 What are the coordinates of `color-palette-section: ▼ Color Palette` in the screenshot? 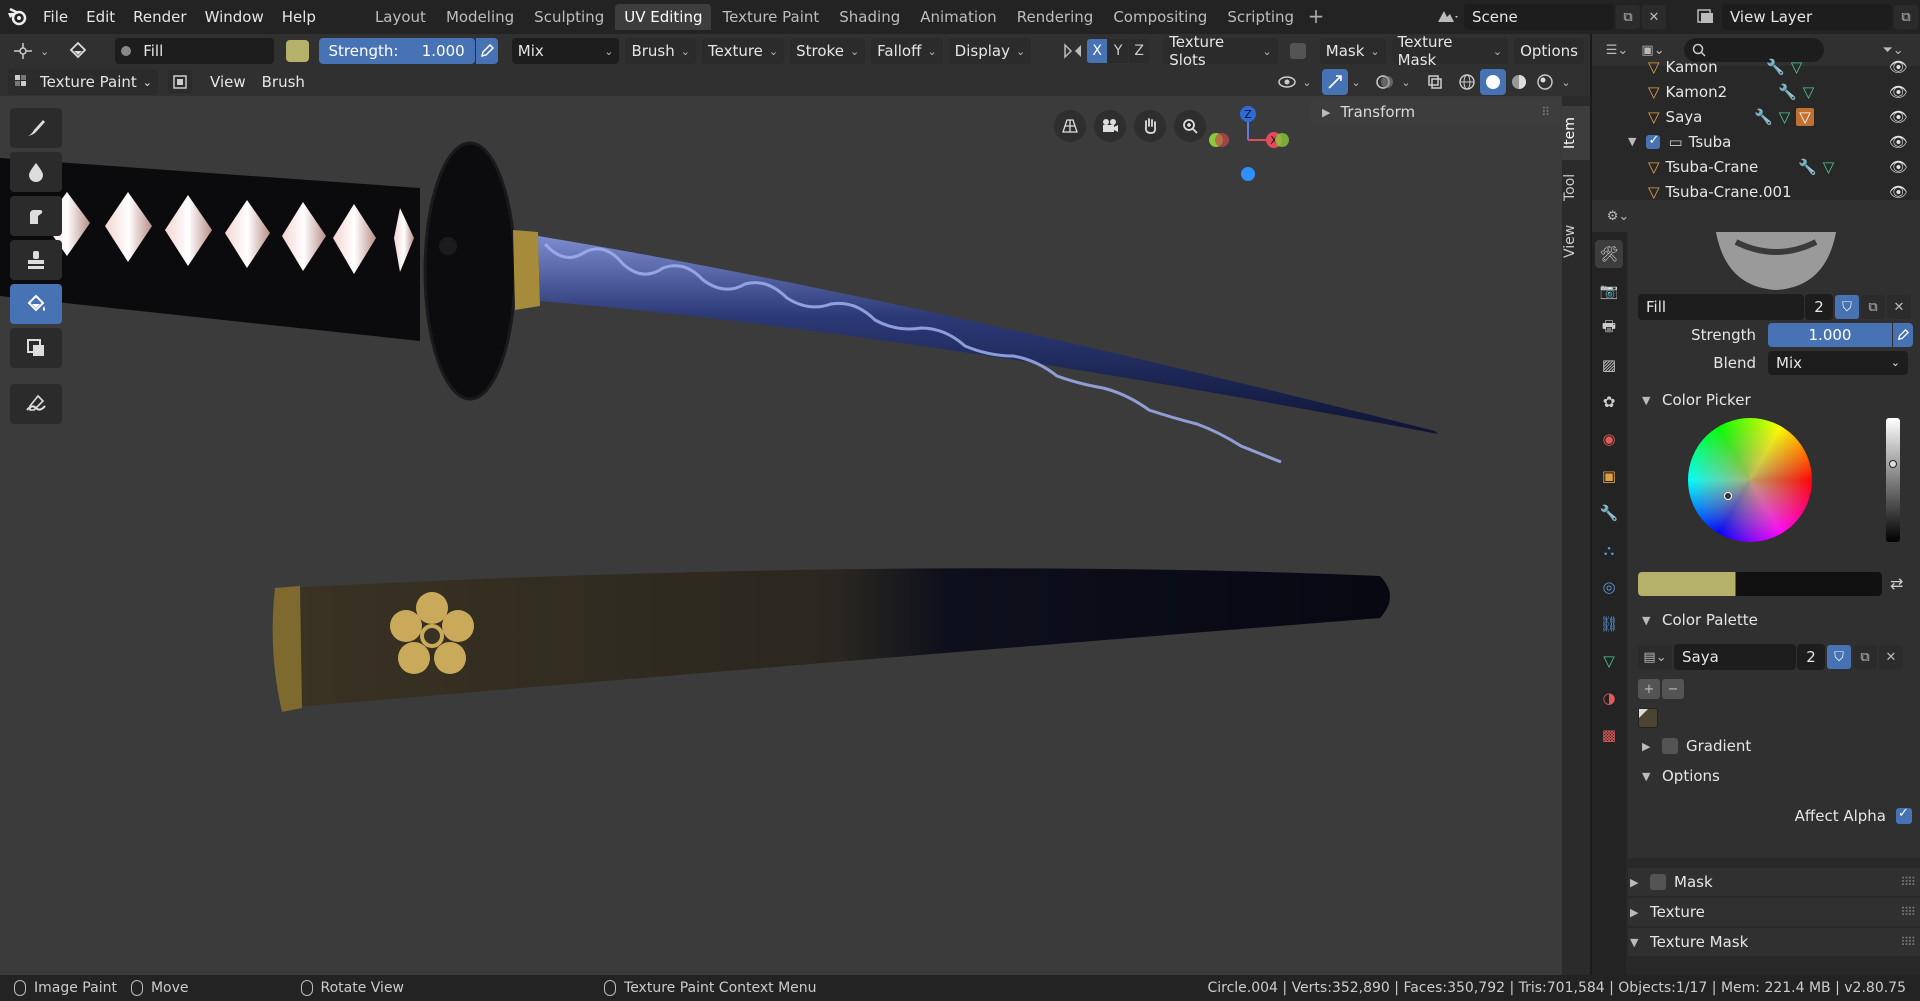 It's located at (1774, 620).